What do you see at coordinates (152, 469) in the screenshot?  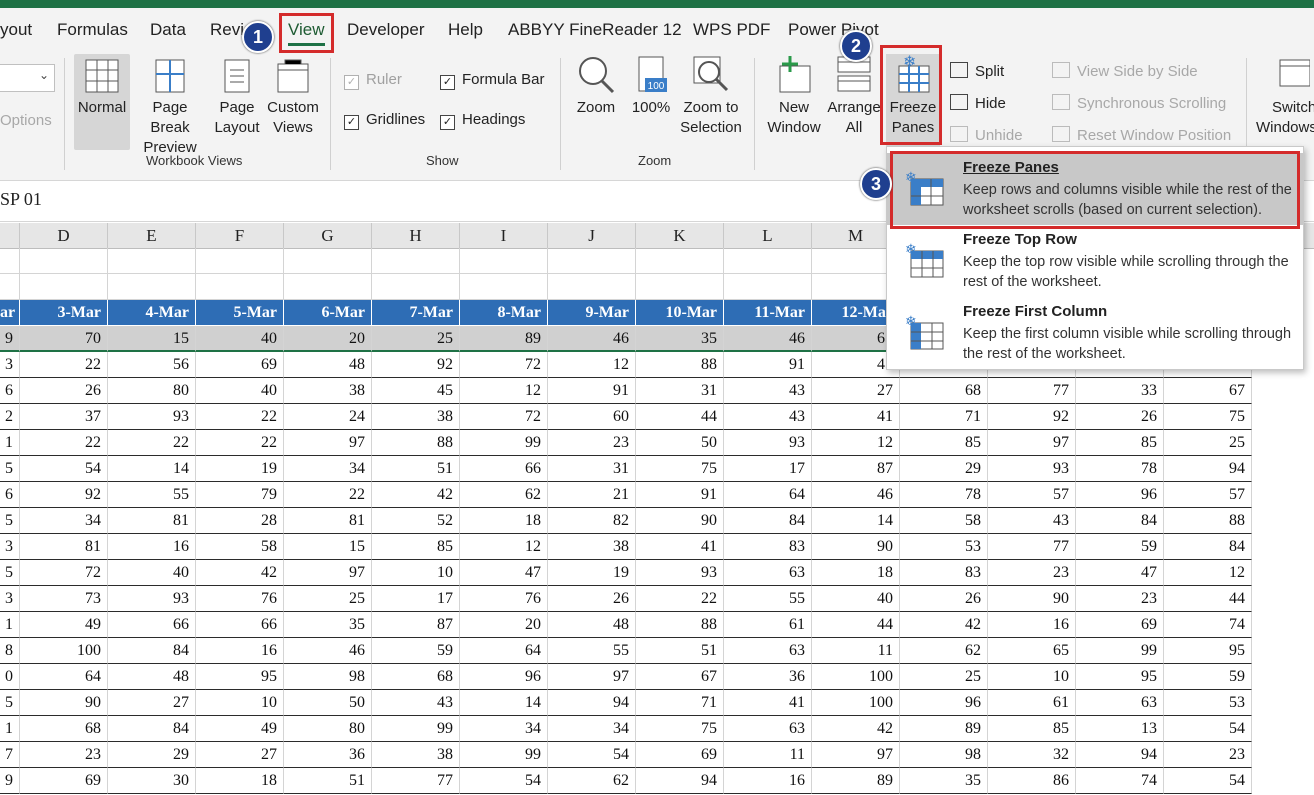 I see `cell: 14` at bounding box center [152, 469].